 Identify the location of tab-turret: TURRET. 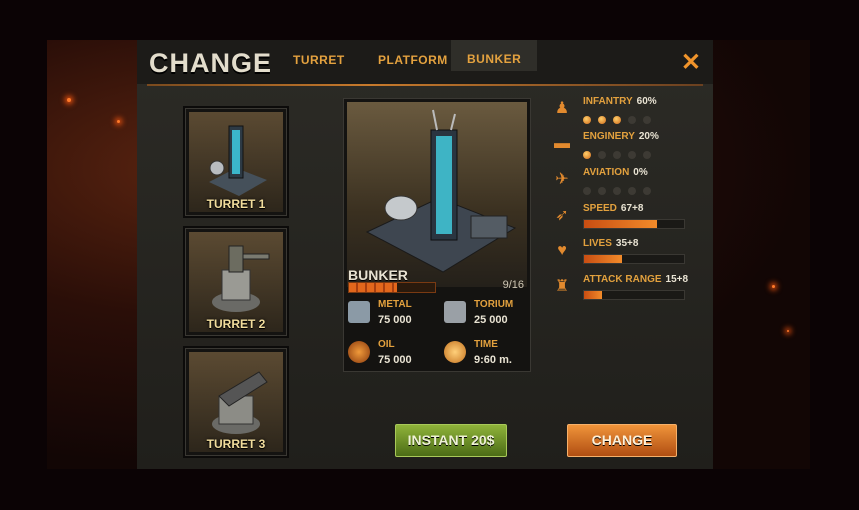
(319, 60).